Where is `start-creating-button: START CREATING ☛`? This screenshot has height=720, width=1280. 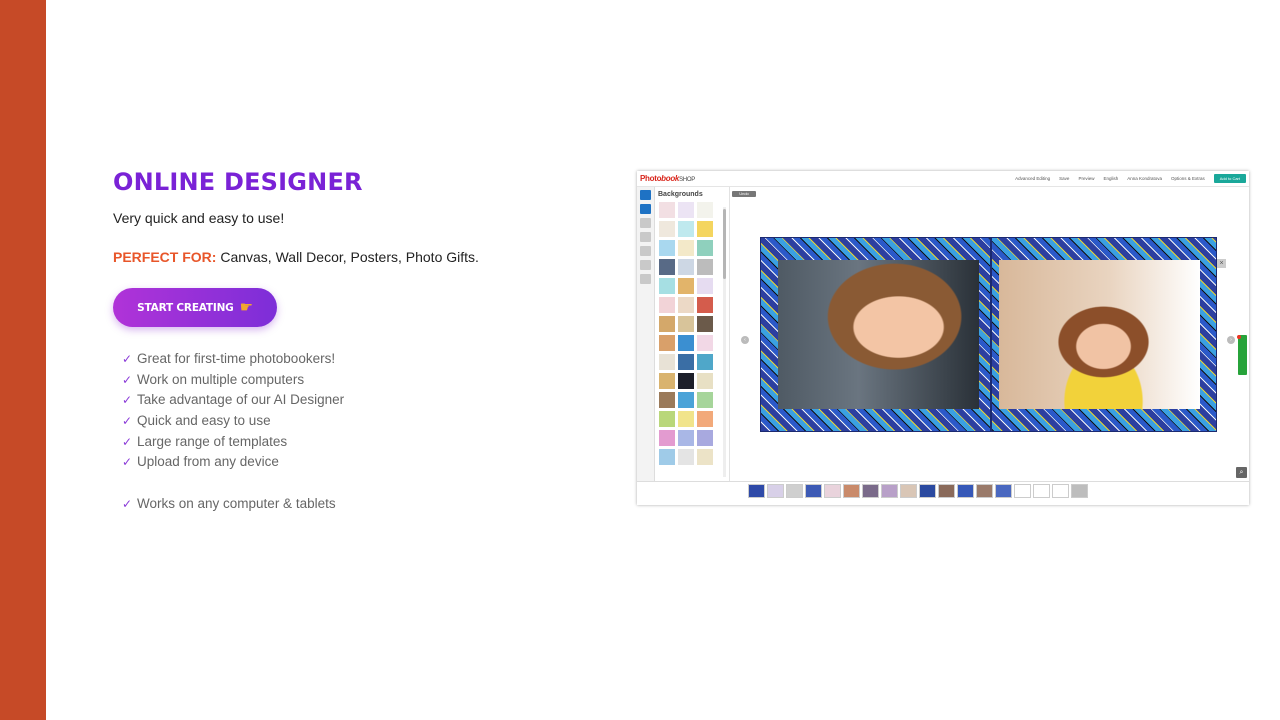 start-creating-button: START CREATING ☛ is located at coordinates (195, 307).